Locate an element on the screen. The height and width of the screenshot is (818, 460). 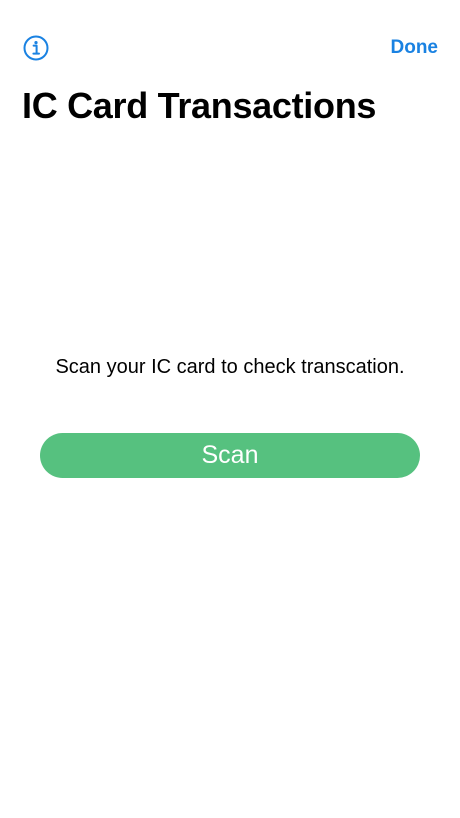
done-button: Done is located at coordinates (415, 48).